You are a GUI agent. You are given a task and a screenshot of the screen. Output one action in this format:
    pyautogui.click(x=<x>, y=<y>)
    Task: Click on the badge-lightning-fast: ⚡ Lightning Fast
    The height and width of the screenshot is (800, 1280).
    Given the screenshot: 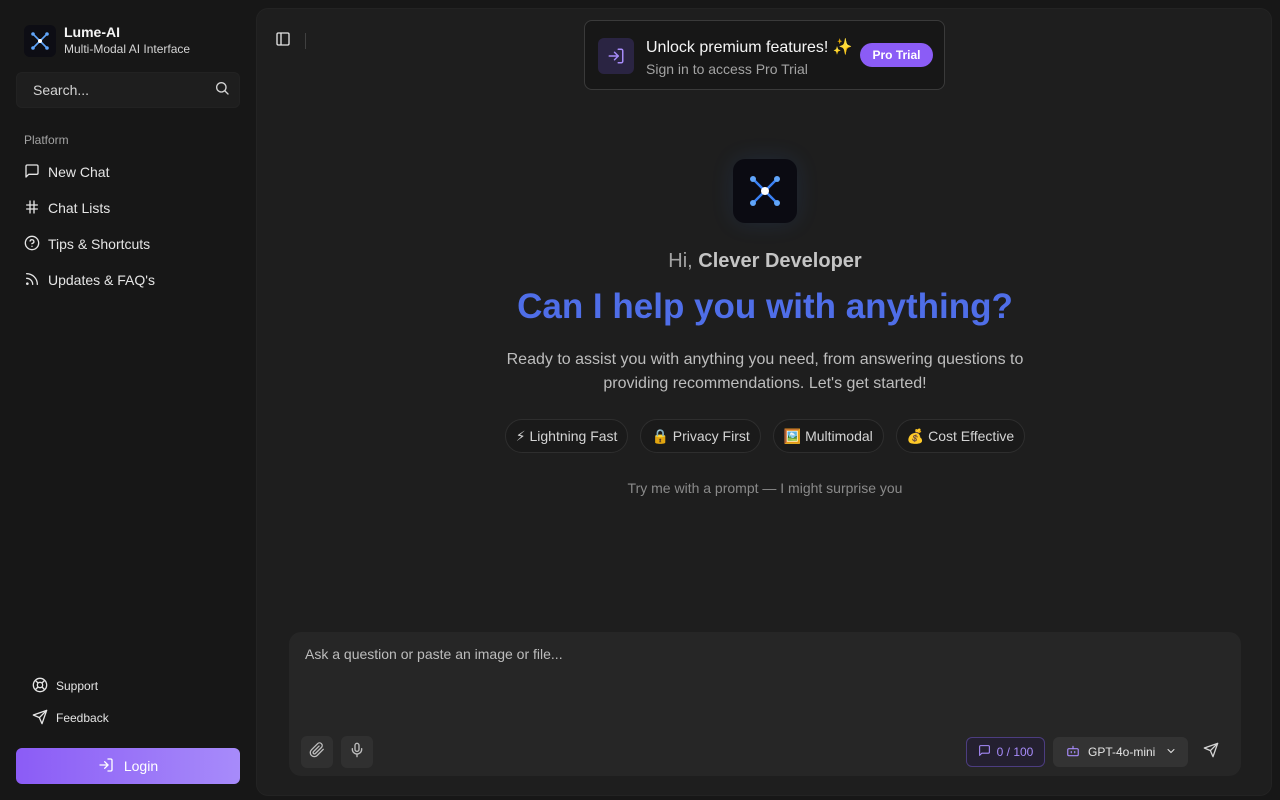 What is the action you would take?
    pyautogui.click(x=566, y=436)
    